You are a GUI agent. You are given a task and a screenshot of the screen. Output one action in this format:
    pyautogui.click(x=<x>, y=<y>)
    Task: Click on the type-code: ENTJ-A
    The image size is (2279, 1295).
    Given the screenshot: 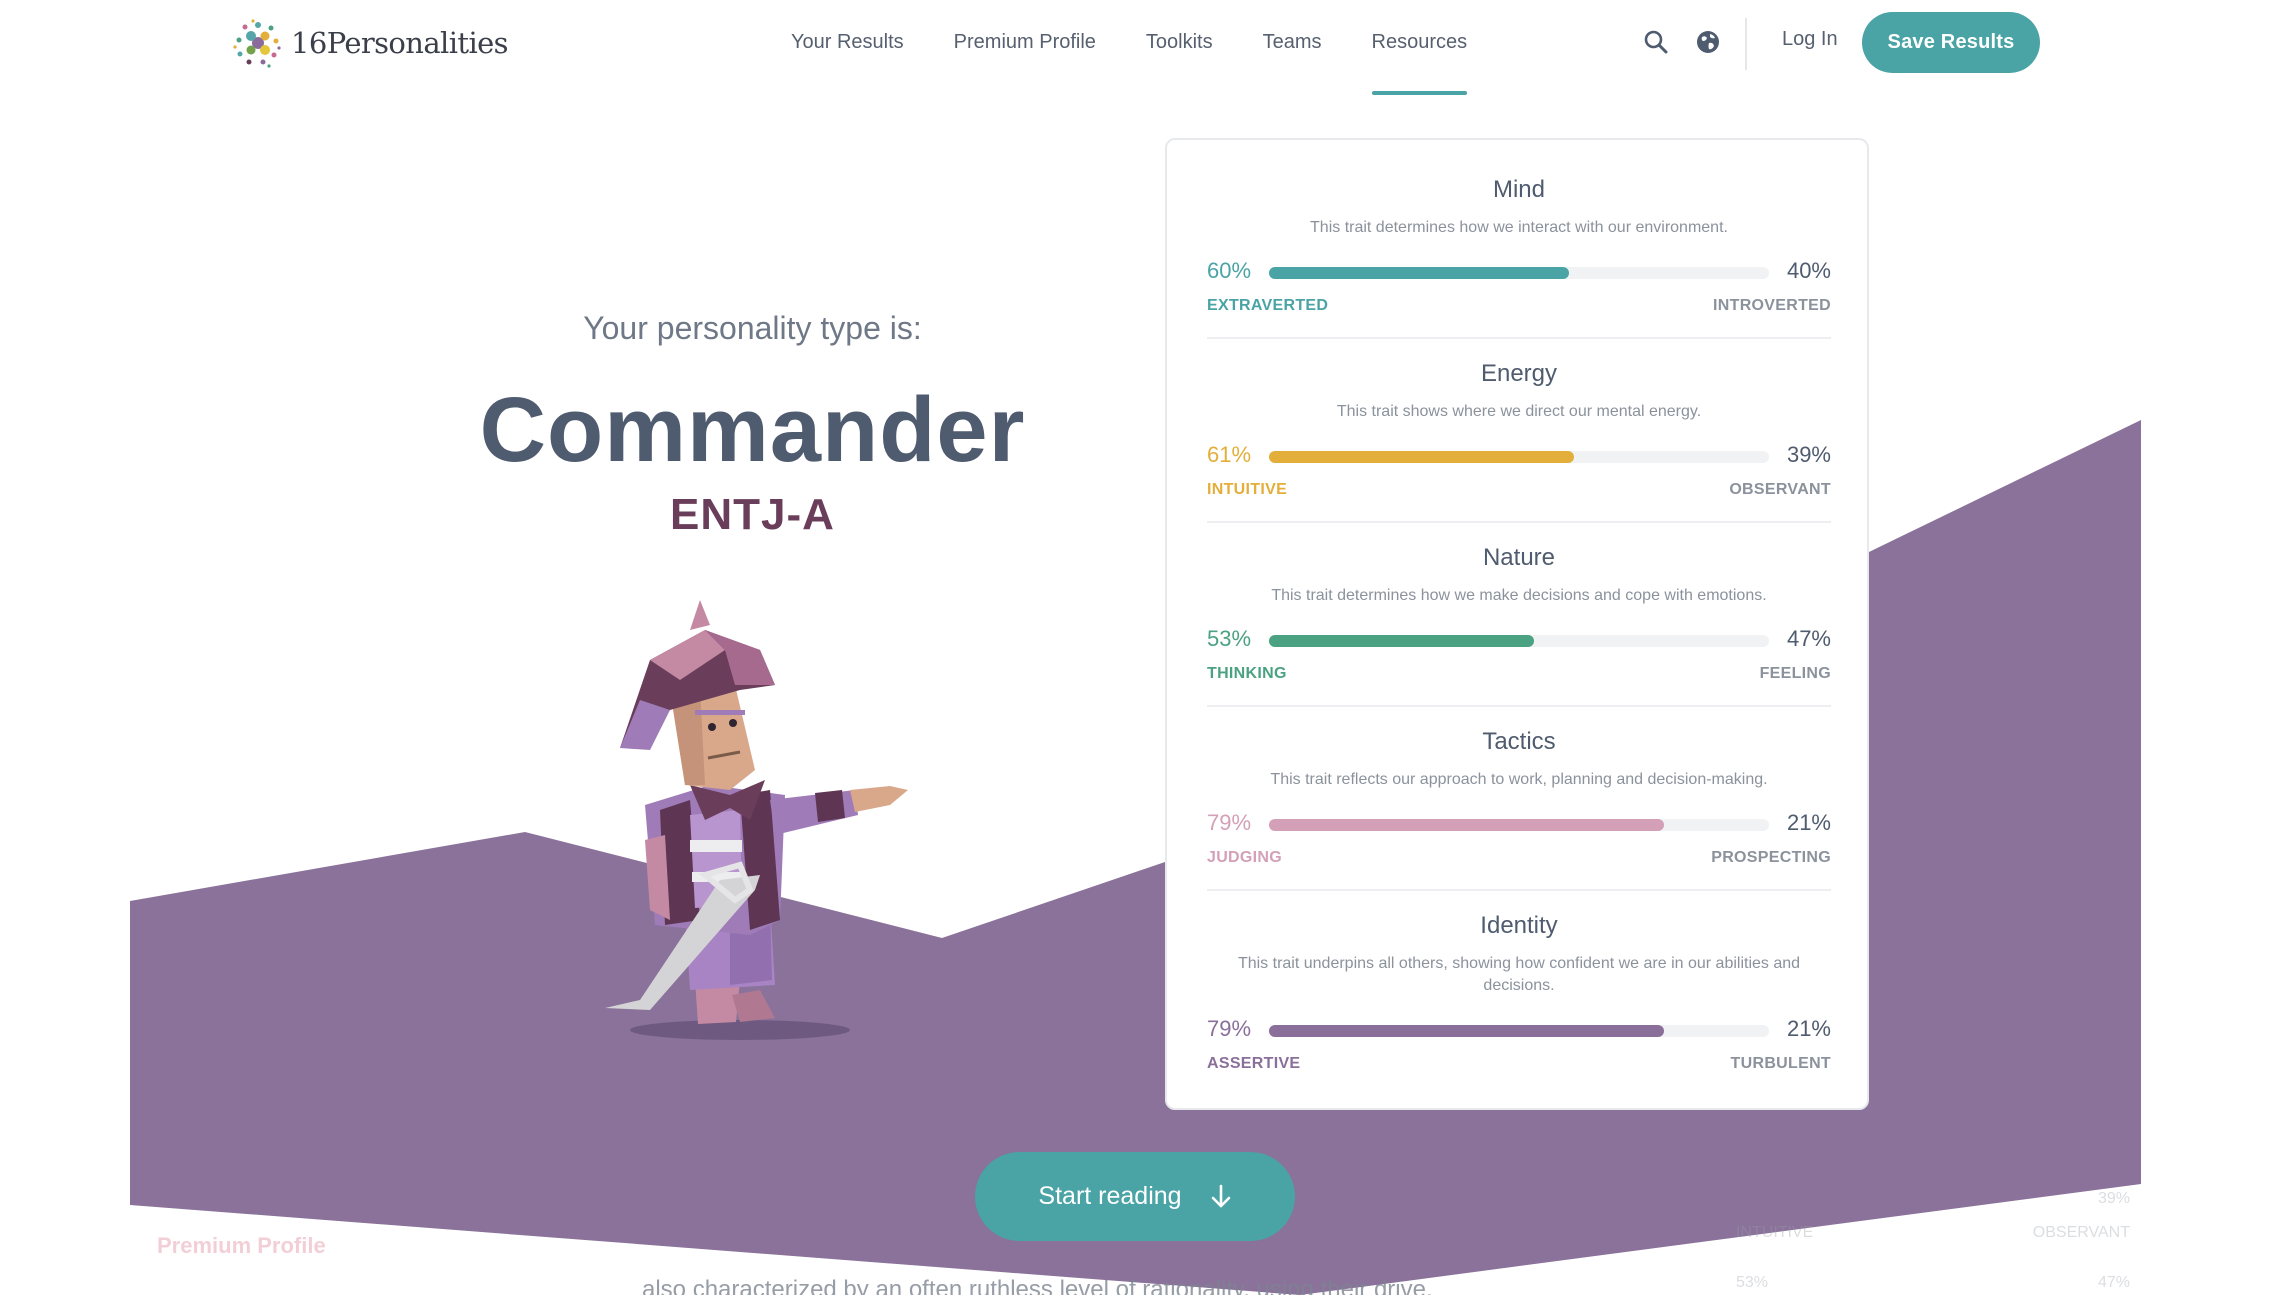 What is the action you would take?
    pyautogui.click(x=752, y=514)
    